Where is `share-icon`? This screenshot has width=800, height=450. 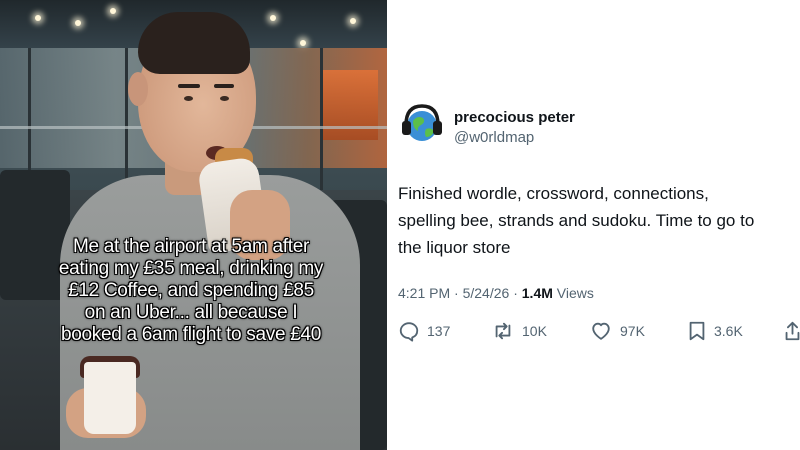
share-icon is located at coordinates (792, 331).